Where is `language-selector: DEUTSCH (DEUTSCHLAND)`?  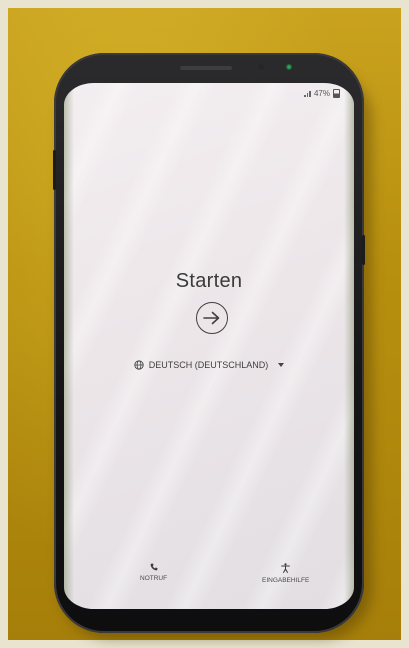 language-selector: DEUTSCH (DEUTSCHLAND) is located at coordinates (209, 365).